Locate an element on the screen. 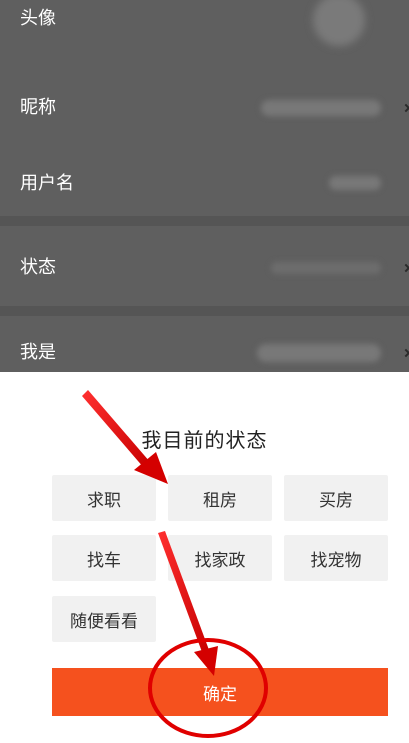 The width and height of the screenshot is (409, 743). option-find-car: 找车 is located at coordinates (104, 558).